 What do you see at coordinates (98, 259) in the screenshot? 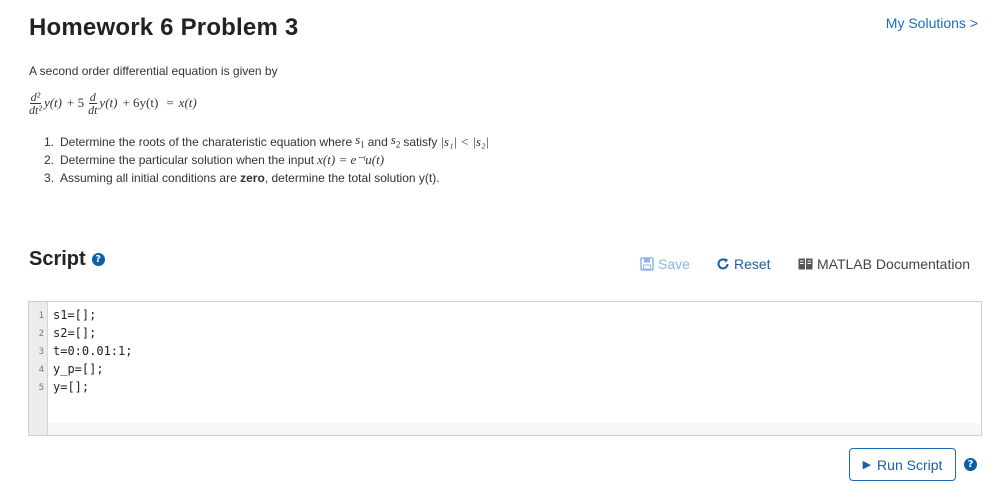
I see `script-help-icon: ?` at bounding box center [98, 259].